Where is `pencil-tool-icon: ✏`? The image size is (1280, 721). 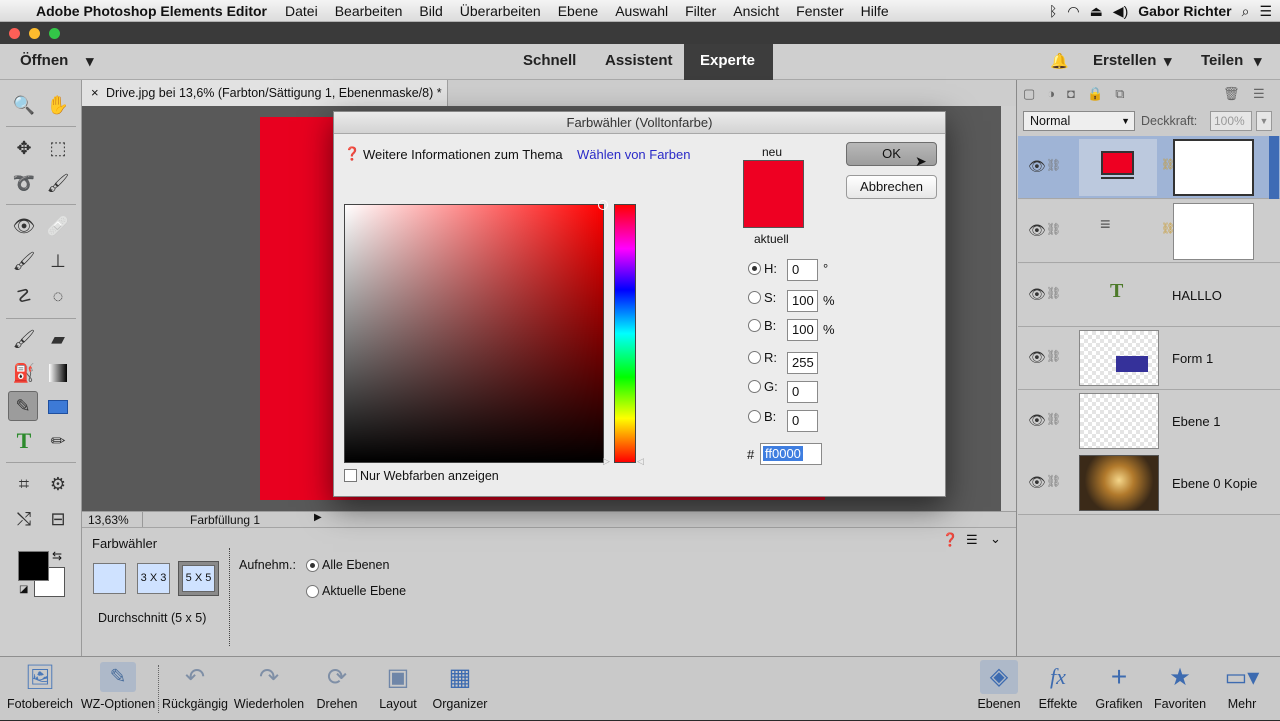
pencil-tool-icon: ✏ is located at coordinates (58, 441).